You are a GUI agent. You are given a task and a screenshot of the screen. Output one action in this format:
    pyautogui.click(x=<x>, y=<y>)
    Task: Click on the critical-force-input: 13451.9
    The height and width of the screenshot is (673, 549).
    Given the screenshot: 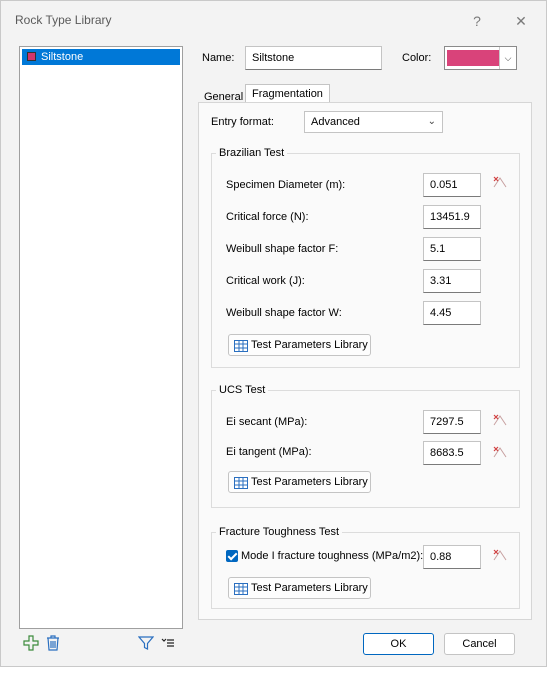 What is the action you would take?
    pyautogui.click(x=452, y=217)
    